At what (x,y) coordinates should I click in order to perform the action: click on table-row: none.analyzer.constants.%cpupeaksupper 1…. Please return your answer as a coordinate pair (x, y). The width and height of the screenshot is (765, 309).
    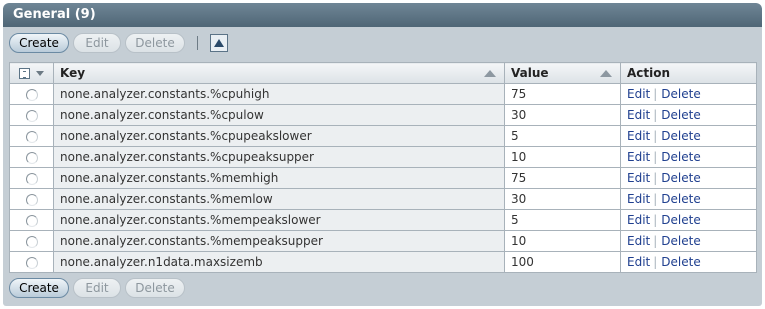
    Looking at the image, I should click on (383, 157).